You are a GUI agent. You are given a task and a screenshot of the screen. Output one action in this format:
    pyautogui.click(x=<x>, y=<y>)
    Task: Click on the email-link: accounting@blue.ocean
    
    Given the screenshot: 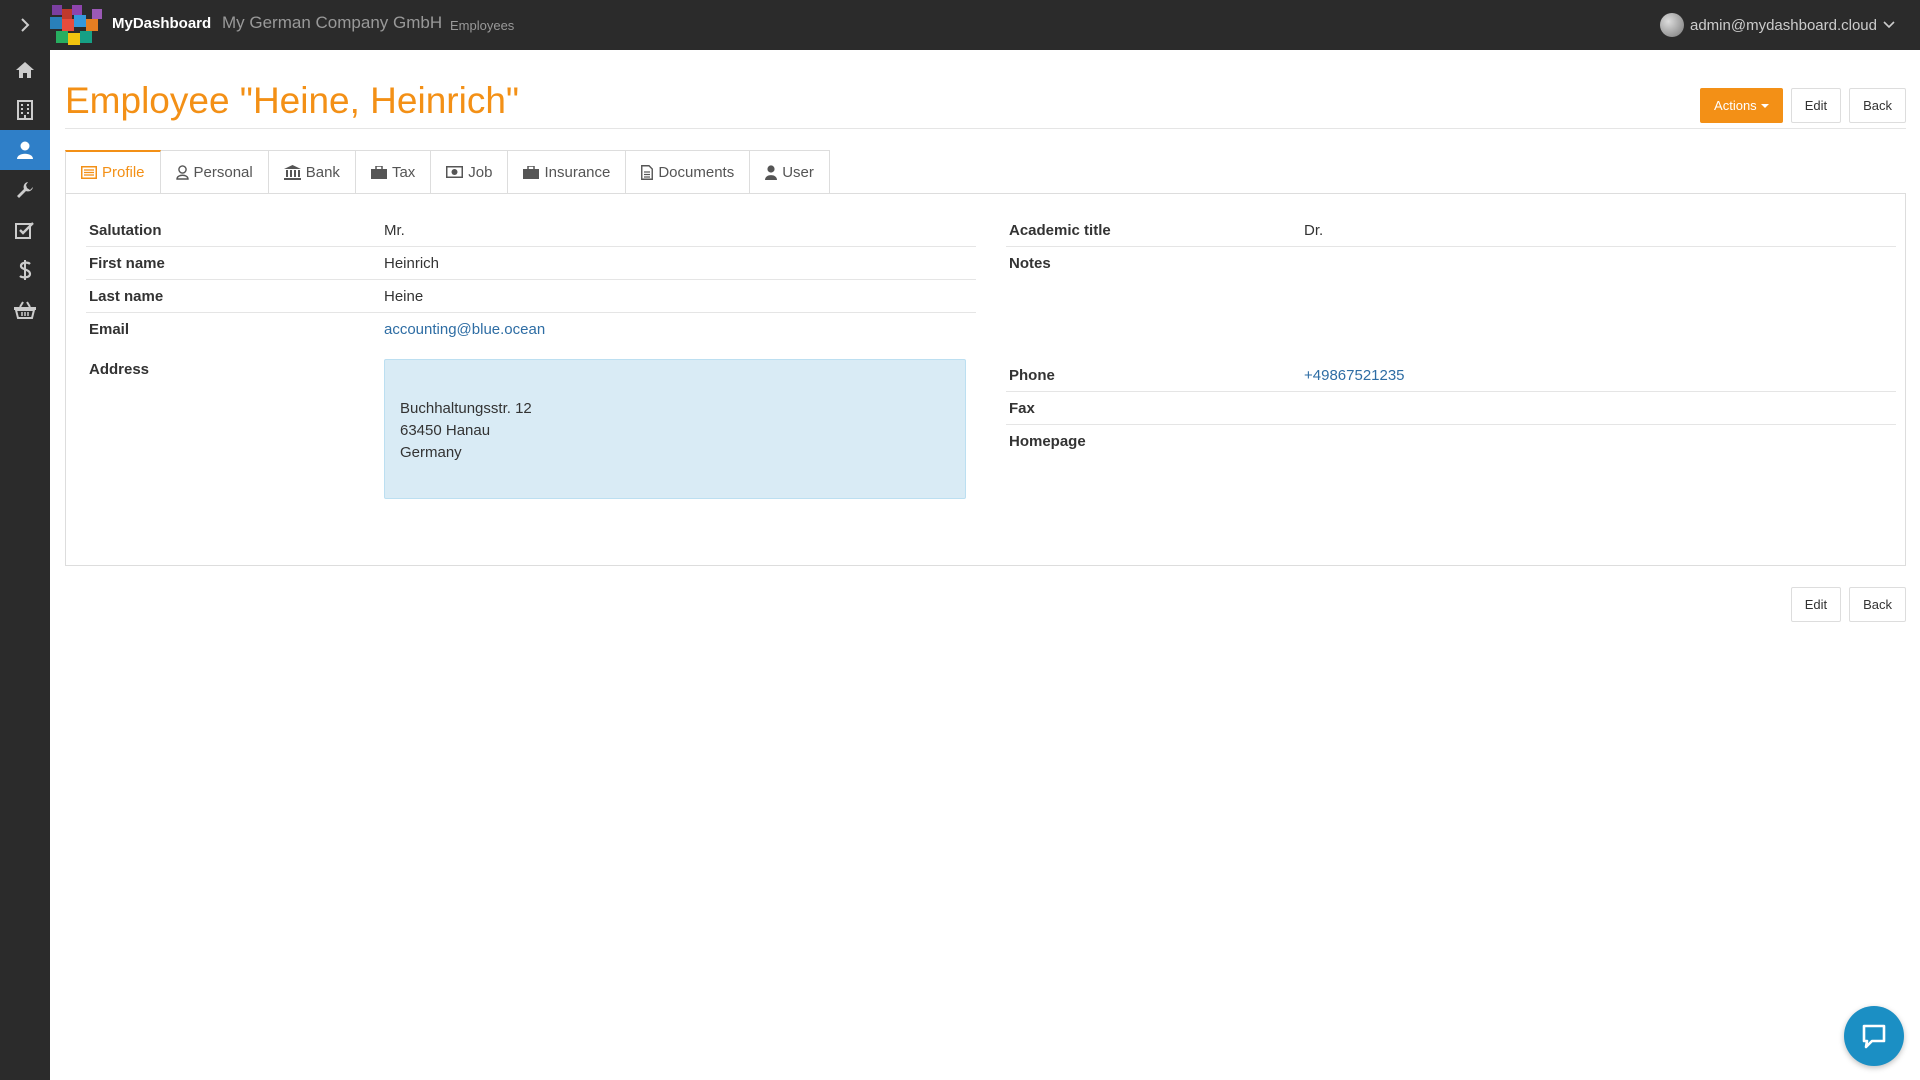 What is the action you would take?
    pyautogui.click(x=464, y=329)
    